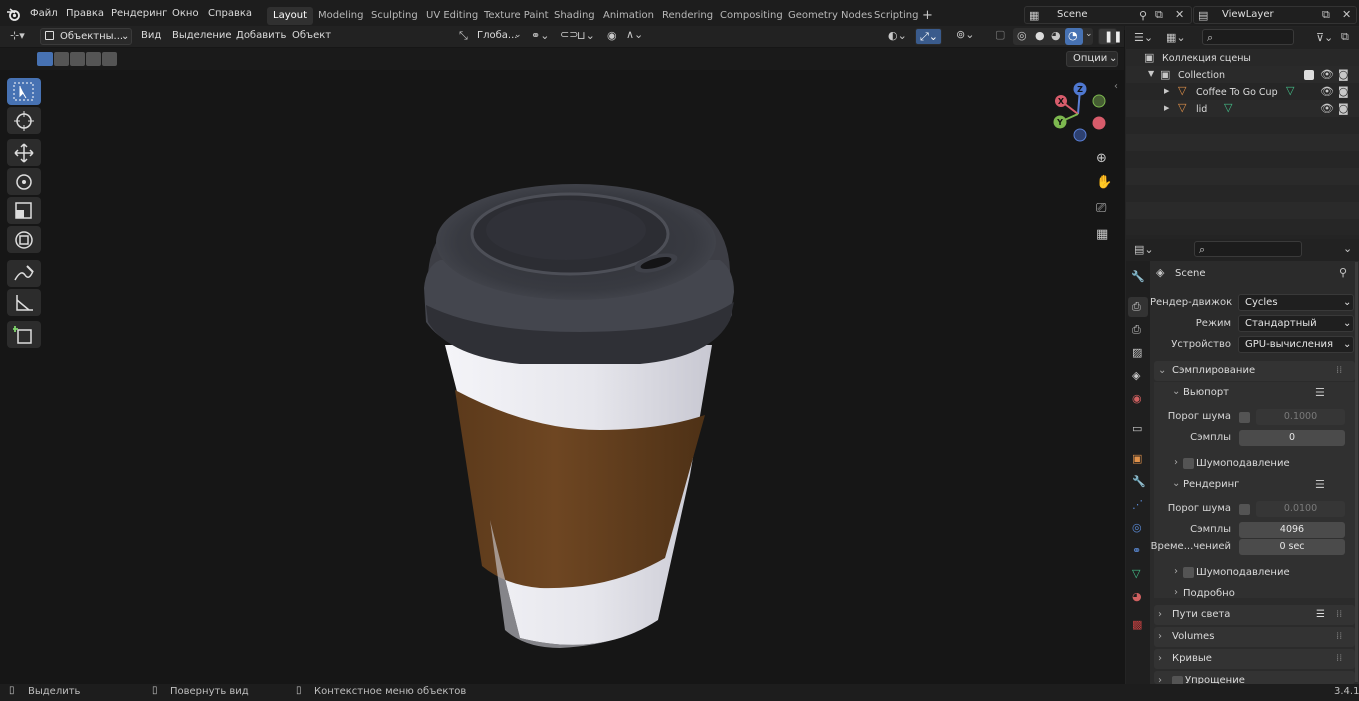 The width and height of the screenshot is (1359, 701). Describe the element at coordinates (1151, 74) in the screenshot. I see `expand-arrow-icon: ▼` at that location.